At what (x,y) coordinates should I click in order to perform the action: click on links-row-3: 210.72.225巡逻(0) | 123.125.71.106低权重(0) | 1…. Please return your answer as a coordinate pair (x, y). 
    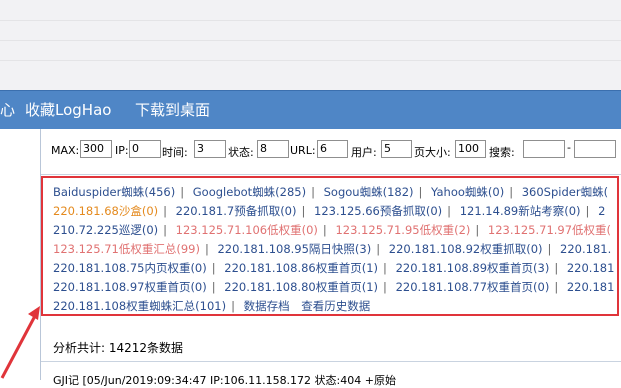
    Looking at the image, I should click on (332, 230).